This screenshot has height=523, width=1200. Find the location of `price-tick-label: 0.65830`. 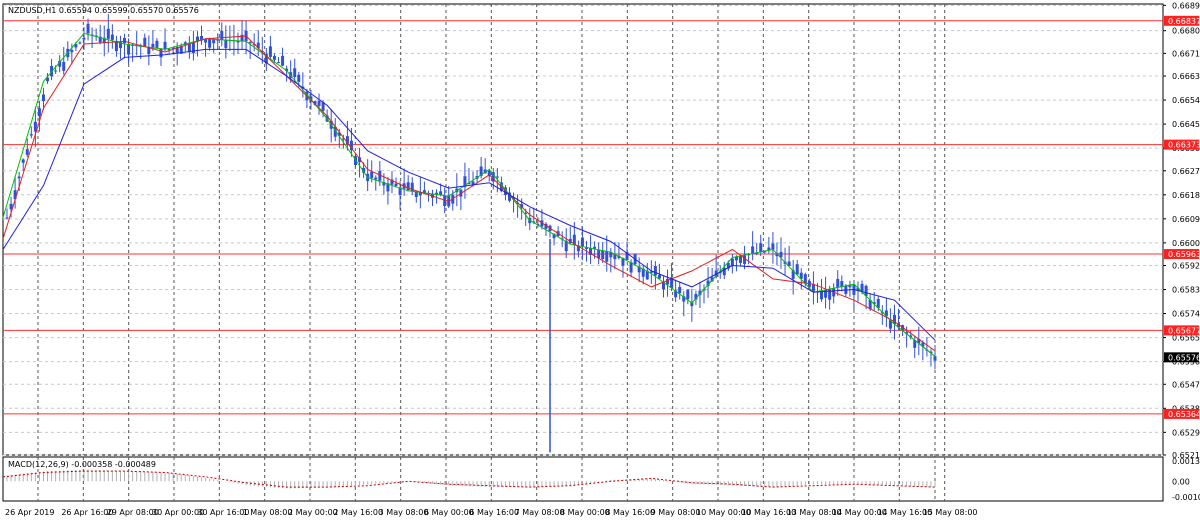

price-tick-label: 0.65830 is located at coordinates (1186, 290).